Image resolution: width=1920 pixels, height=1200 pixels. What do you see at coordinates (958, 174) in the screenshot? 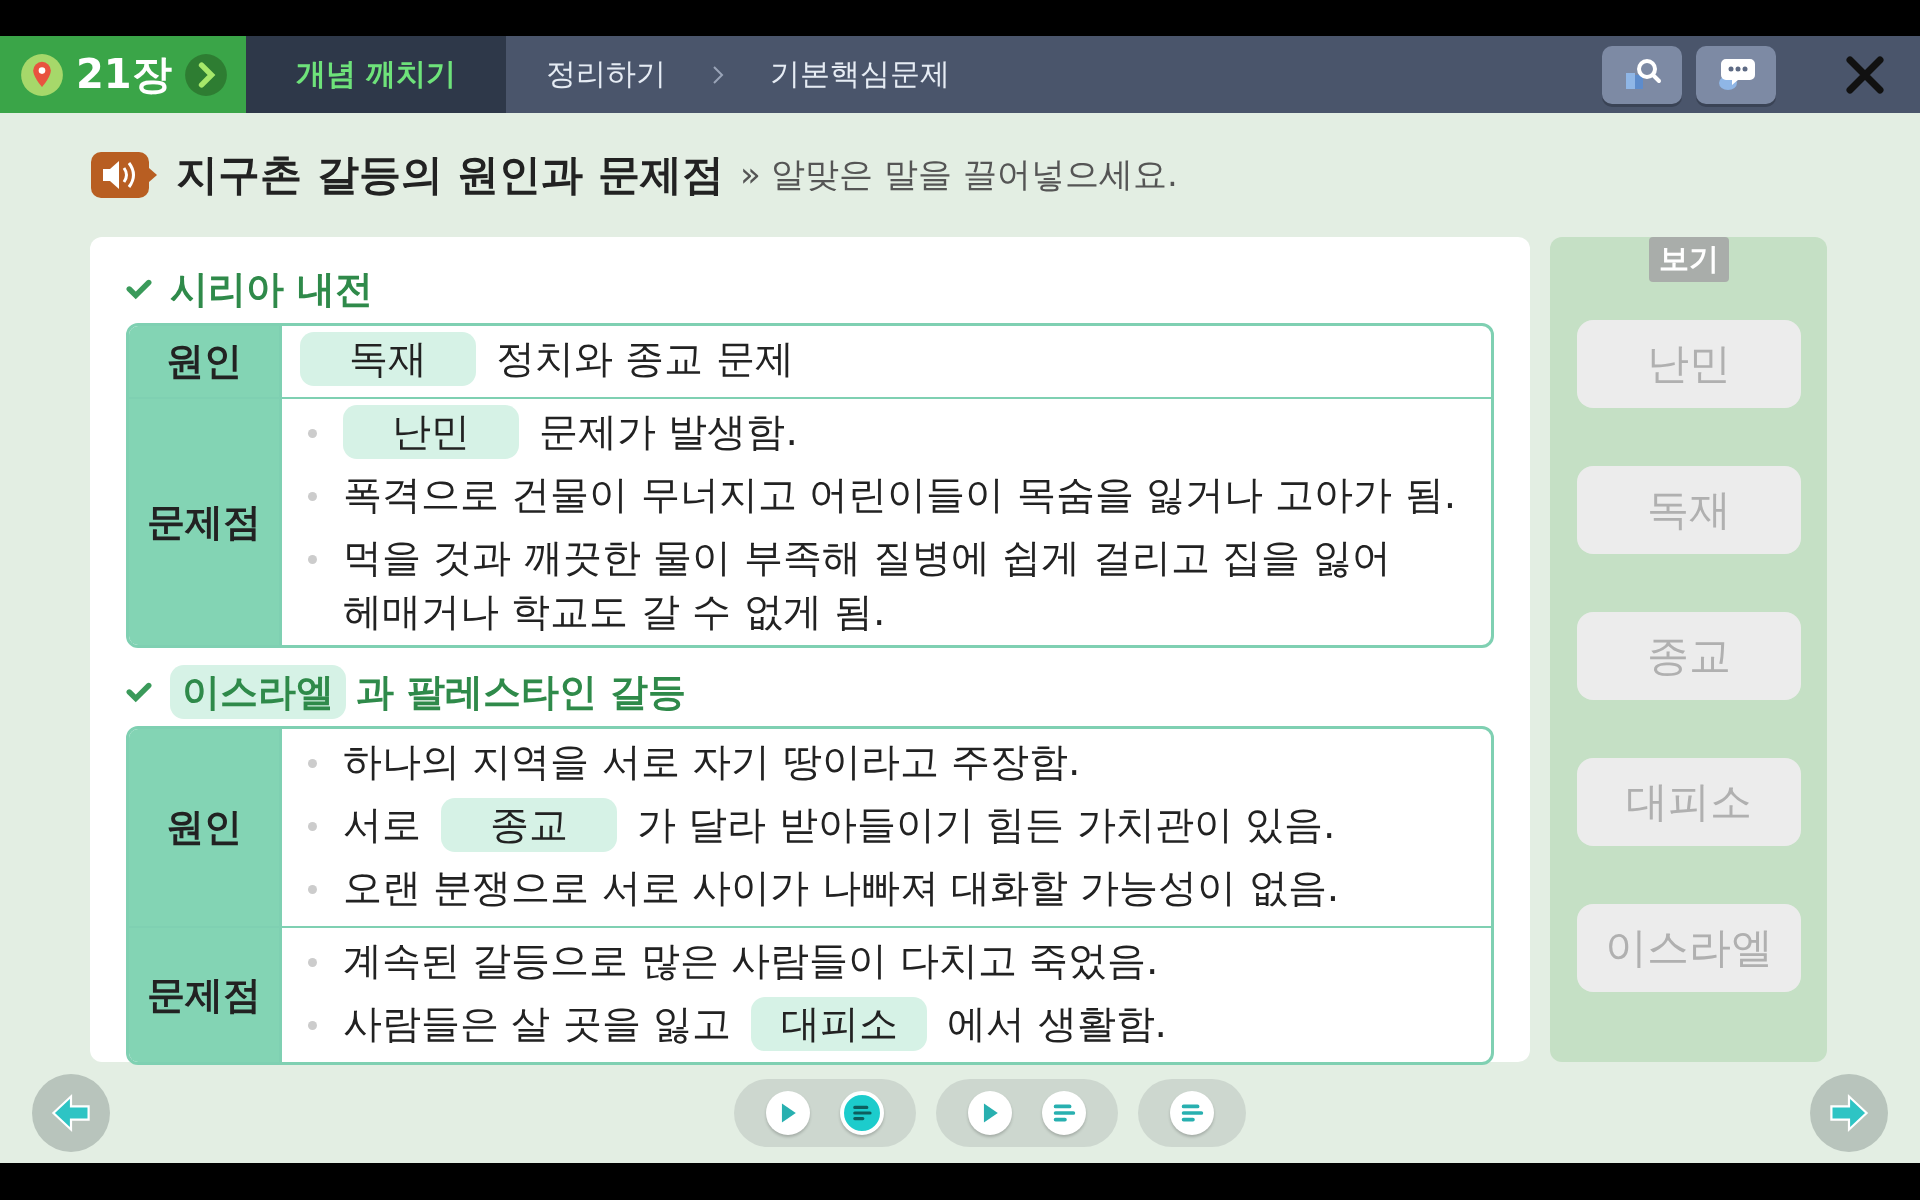
I see `instruction-text: » 알맞은 말을 끌어넣으세요.` at bounding box center [958, 174].